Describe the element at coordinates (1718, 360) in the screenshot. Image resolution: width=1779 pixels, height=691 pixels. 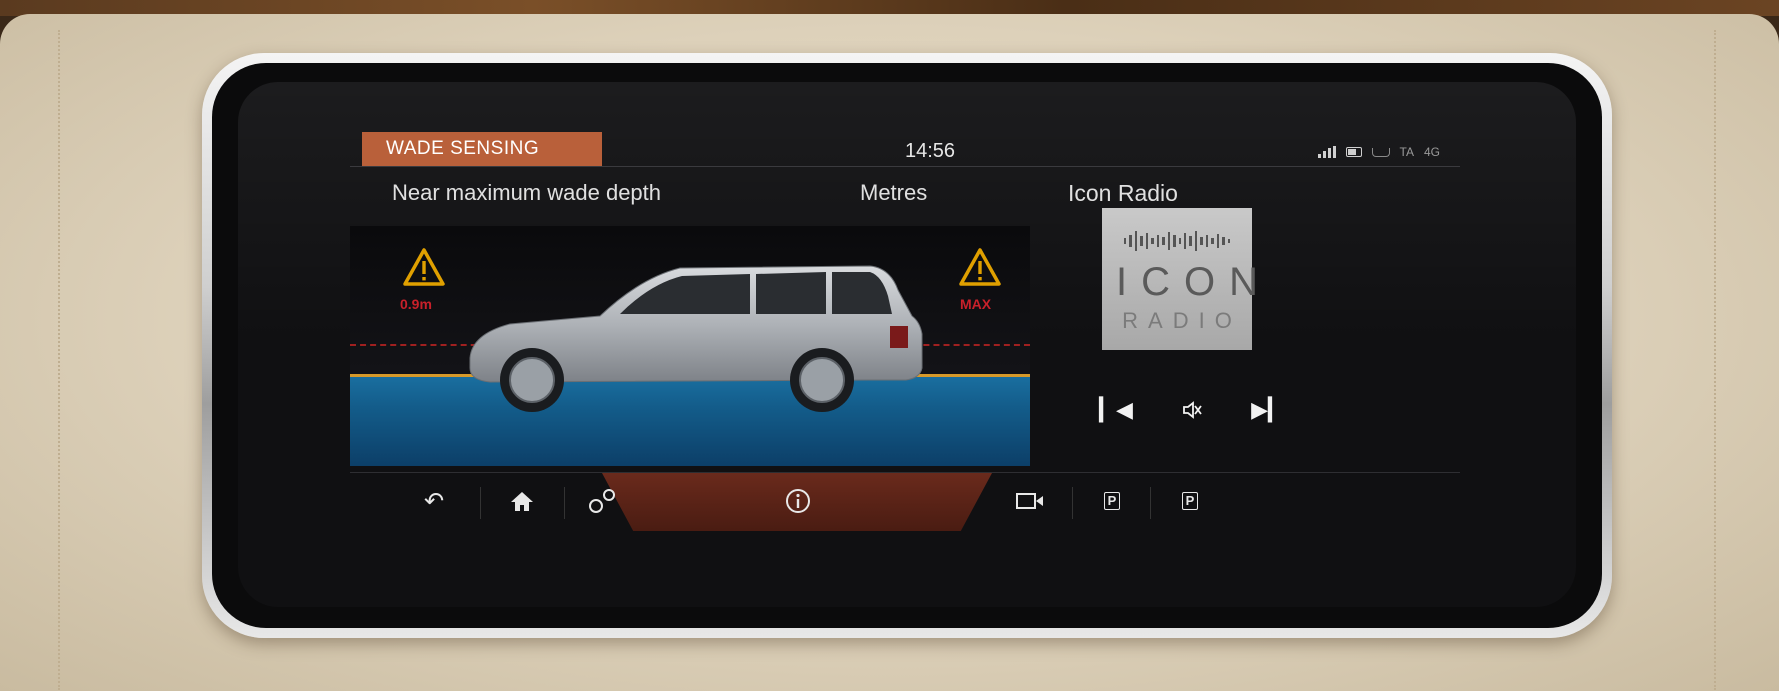
I see `stitching-right` at that location.